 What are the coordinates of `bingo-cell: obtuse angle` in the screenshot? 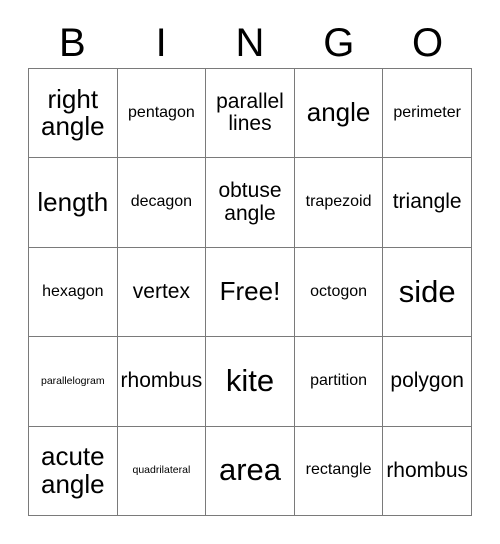 It's located at (250, 203).